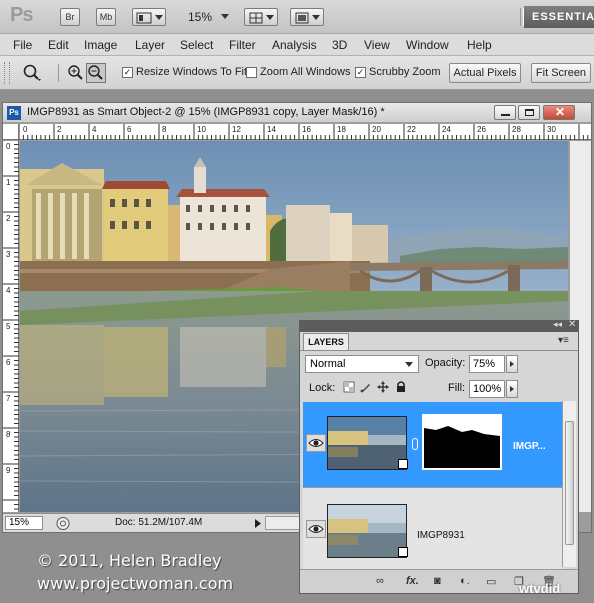 The width and height of the screenshot is (594, 603). Describe the element at coordinates (437, 581) in the screenshot. I see `add-mask-icon: ◙` at that location.